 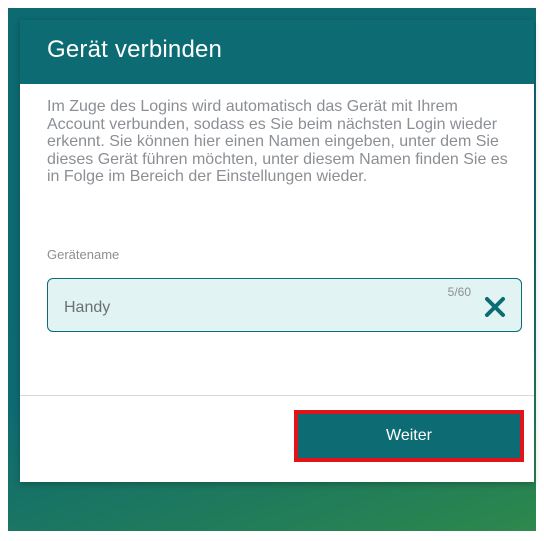 I want to click on dialog-header: Gerät verbinden, so click(x=277, y=52).